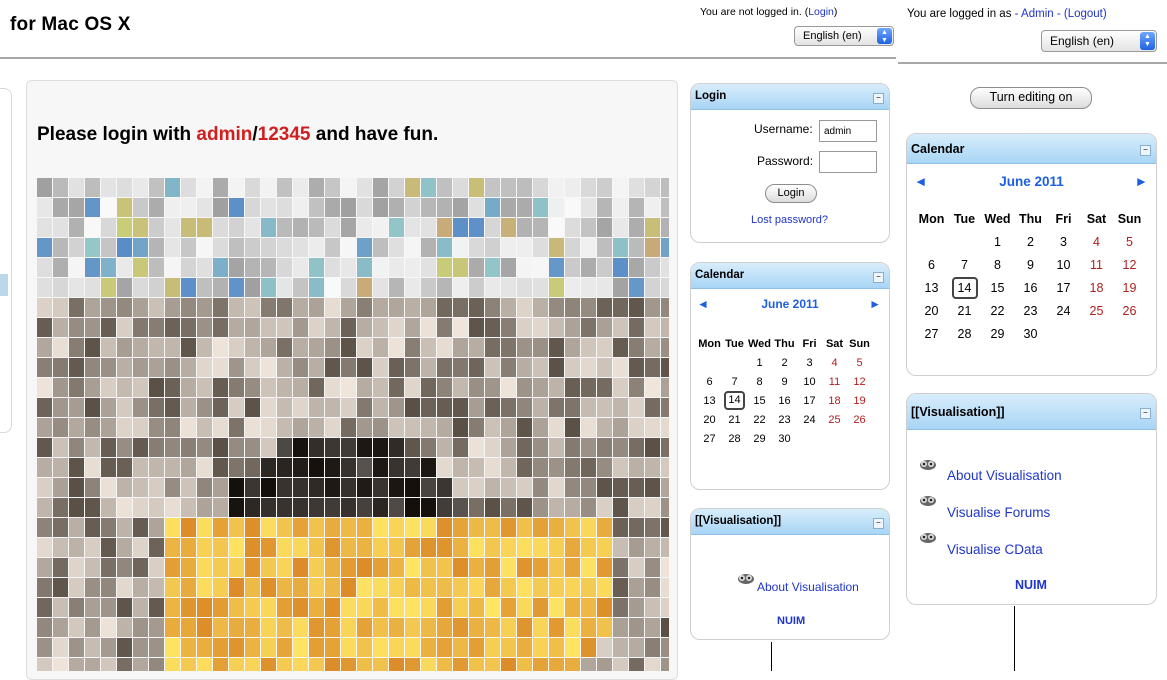 The height and width of the screenshot is (680, 1167). Describe the element at coordinates (720, 275) in the screenshot. I see `calendar-block-title: Calendar` at that location.